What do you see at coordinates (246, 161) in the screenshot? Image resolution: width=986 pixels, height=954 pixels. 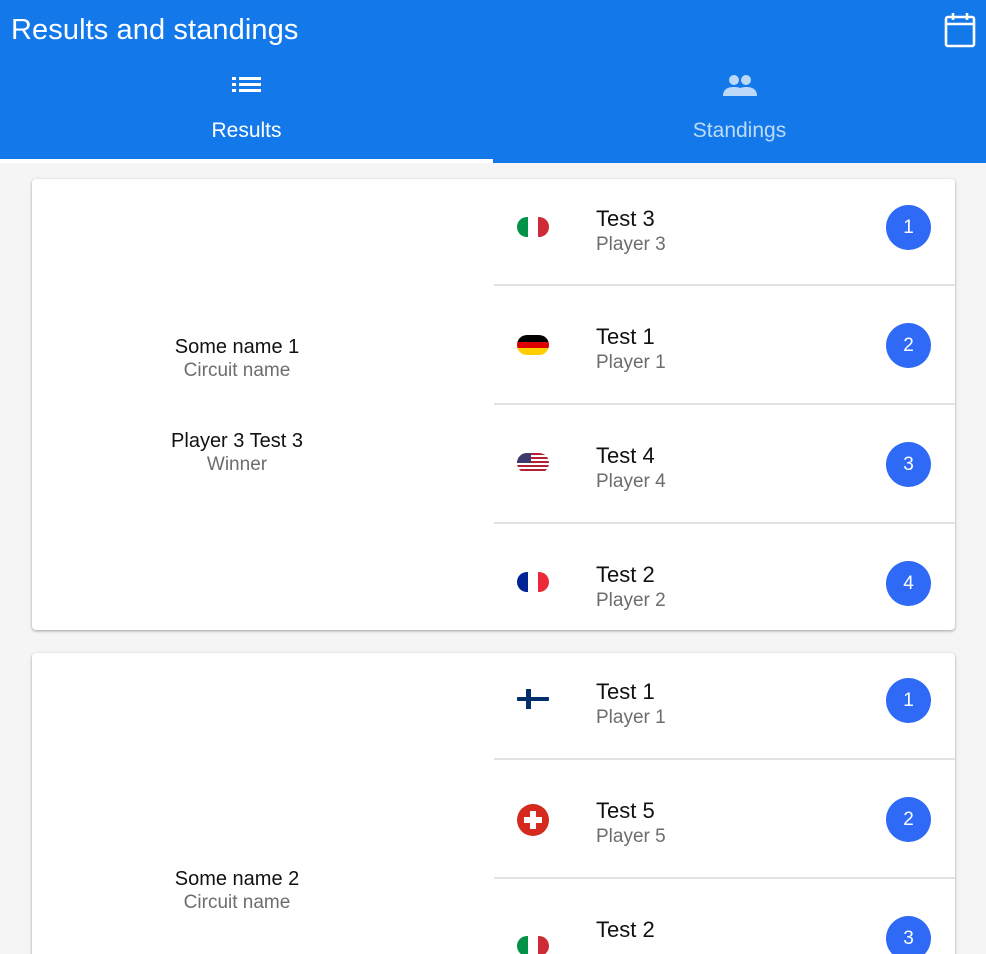 I see `tab-indicator` at bounding box center [246, 161].